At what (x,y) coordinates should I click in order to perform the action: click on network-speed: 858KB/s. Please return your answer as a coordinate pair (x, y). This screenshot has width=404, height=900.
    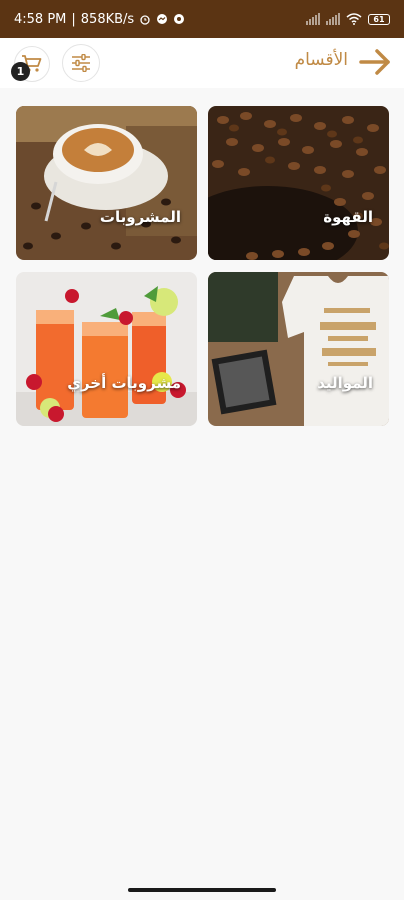
    Looking at the image, I should click on (107, 19).